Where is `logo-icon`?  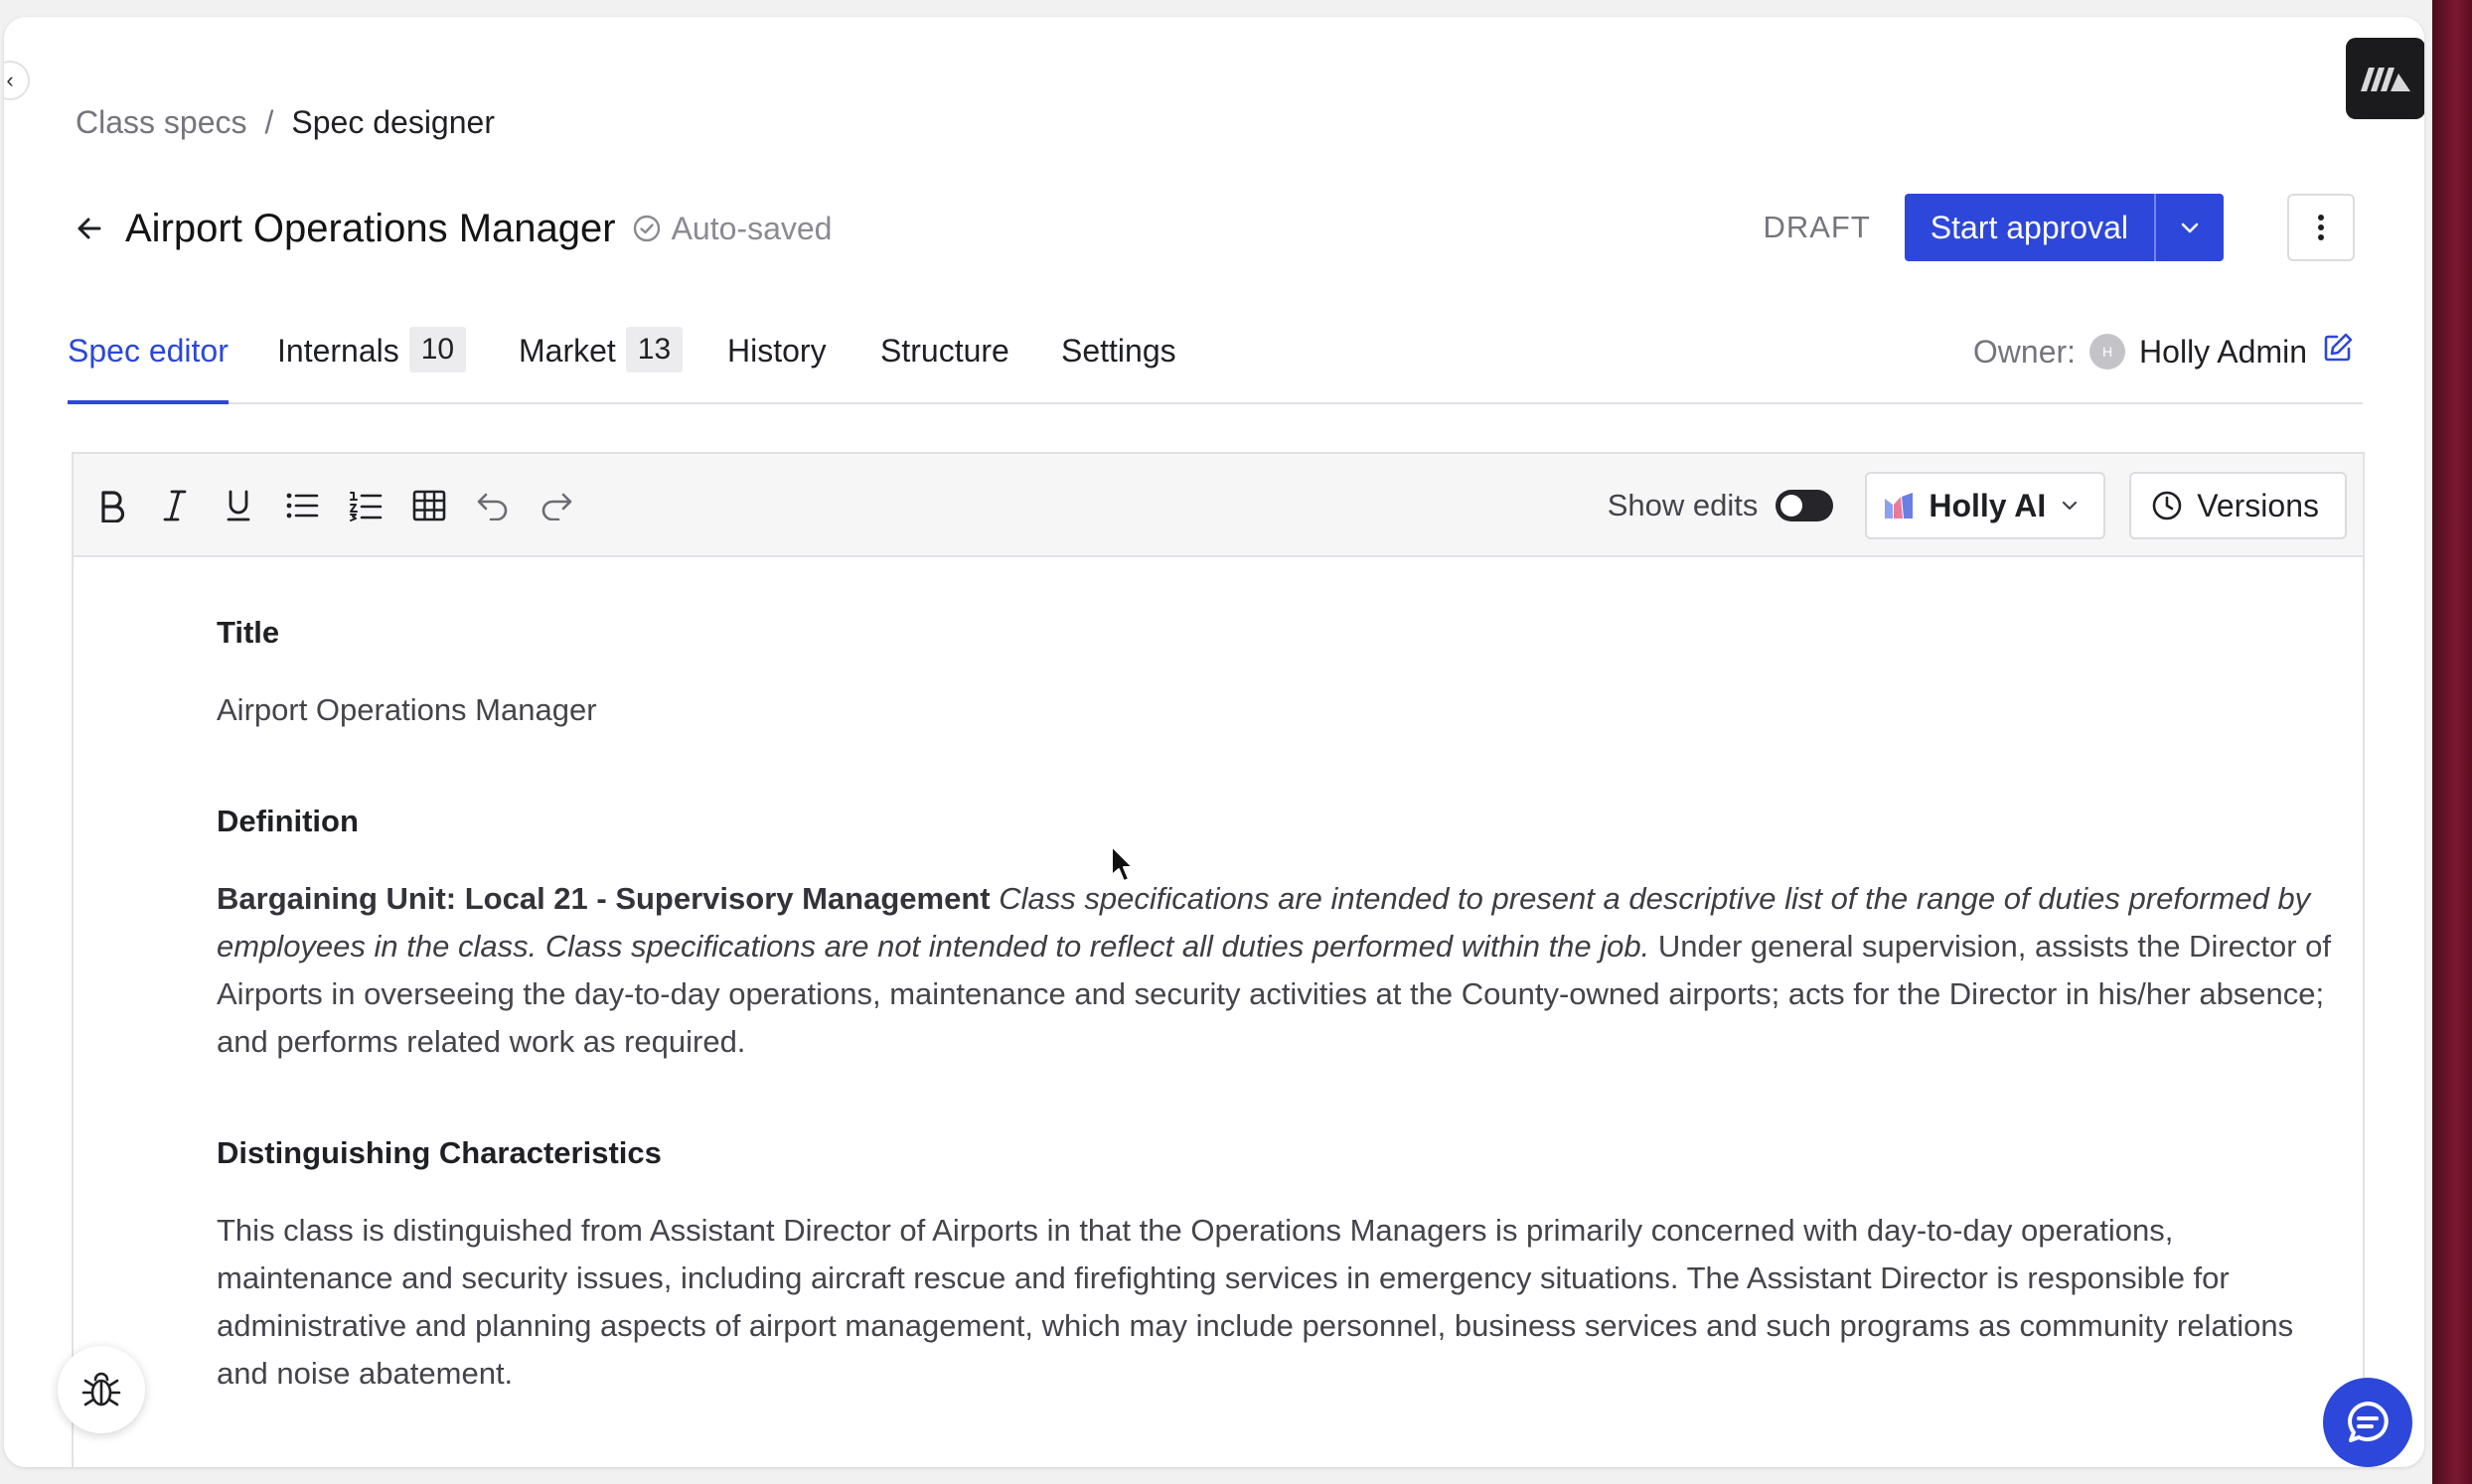
logo-icon is located at coordinates (2385, 79).